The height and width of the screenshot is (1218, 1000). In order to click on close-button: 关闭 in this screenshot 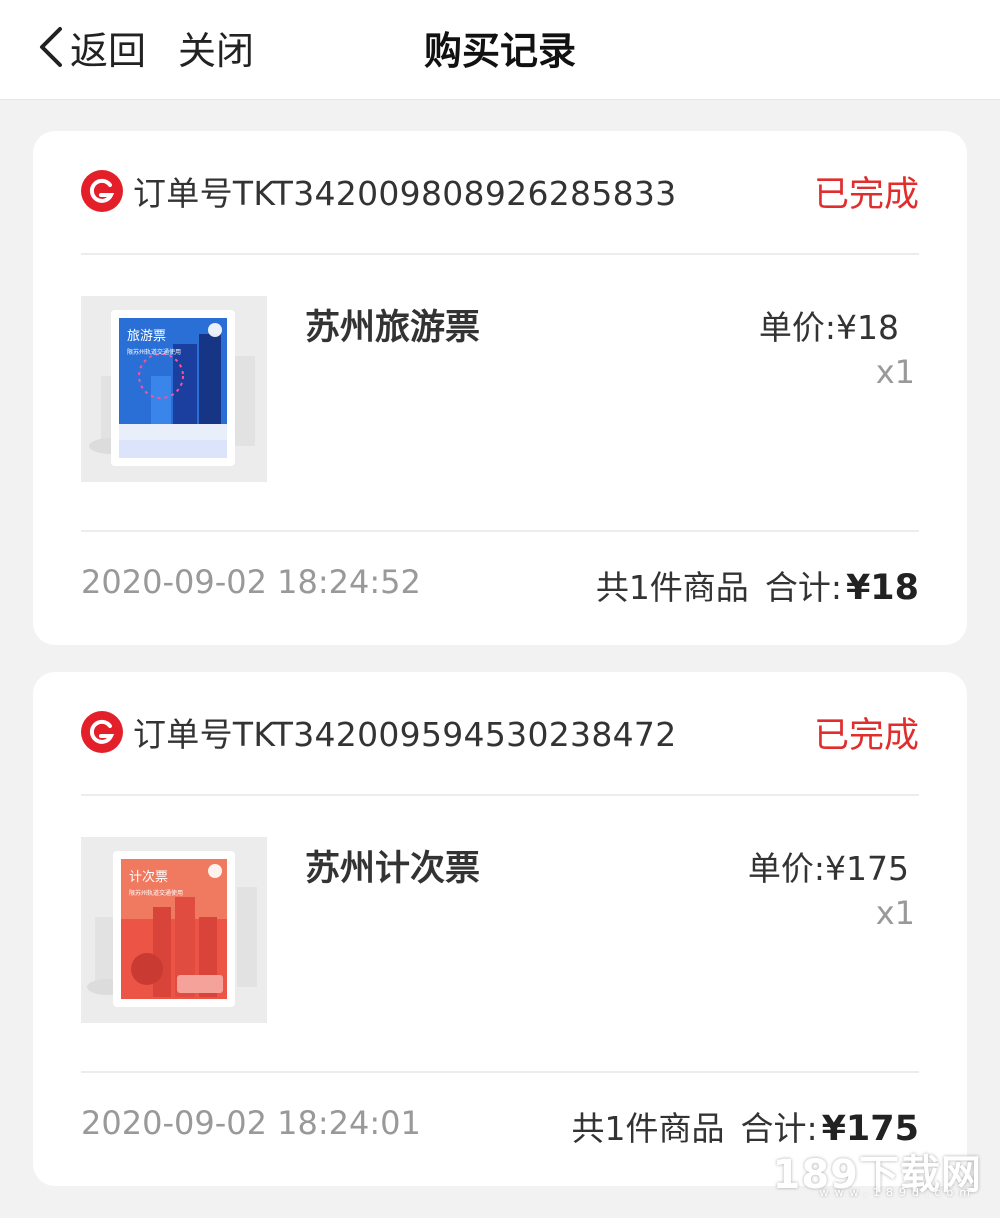, I will do `click(216, 47)`.